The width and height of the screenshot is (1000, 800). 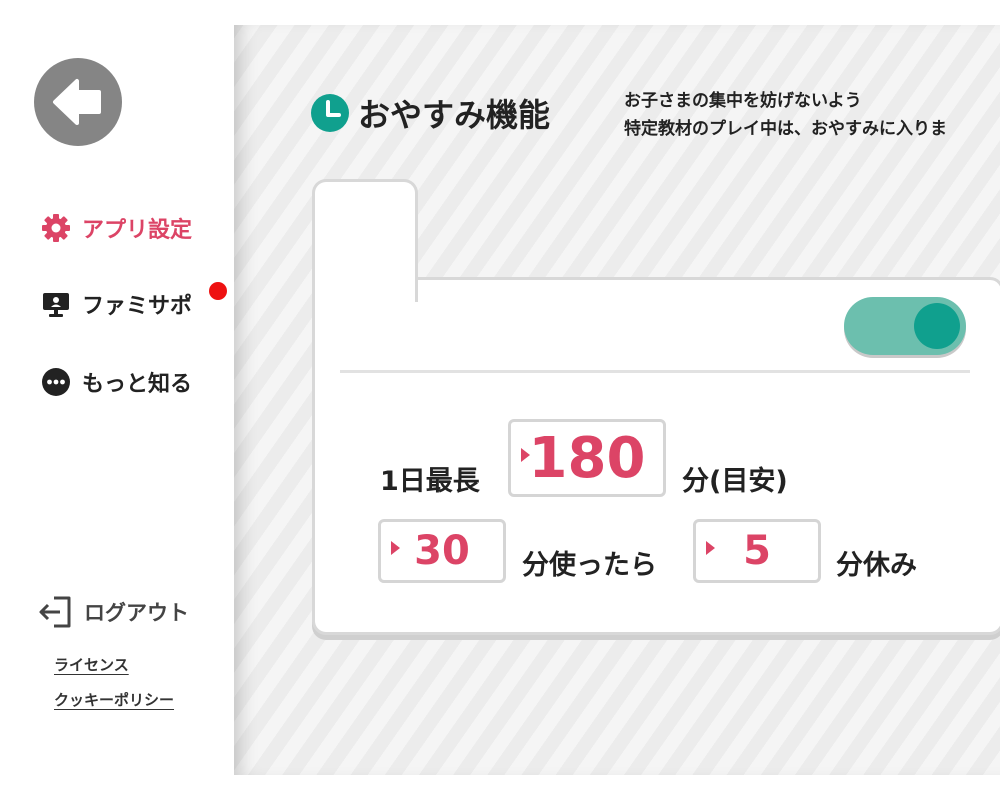 I want to click on daily-max-value: 180, so click(x=587, y=458).